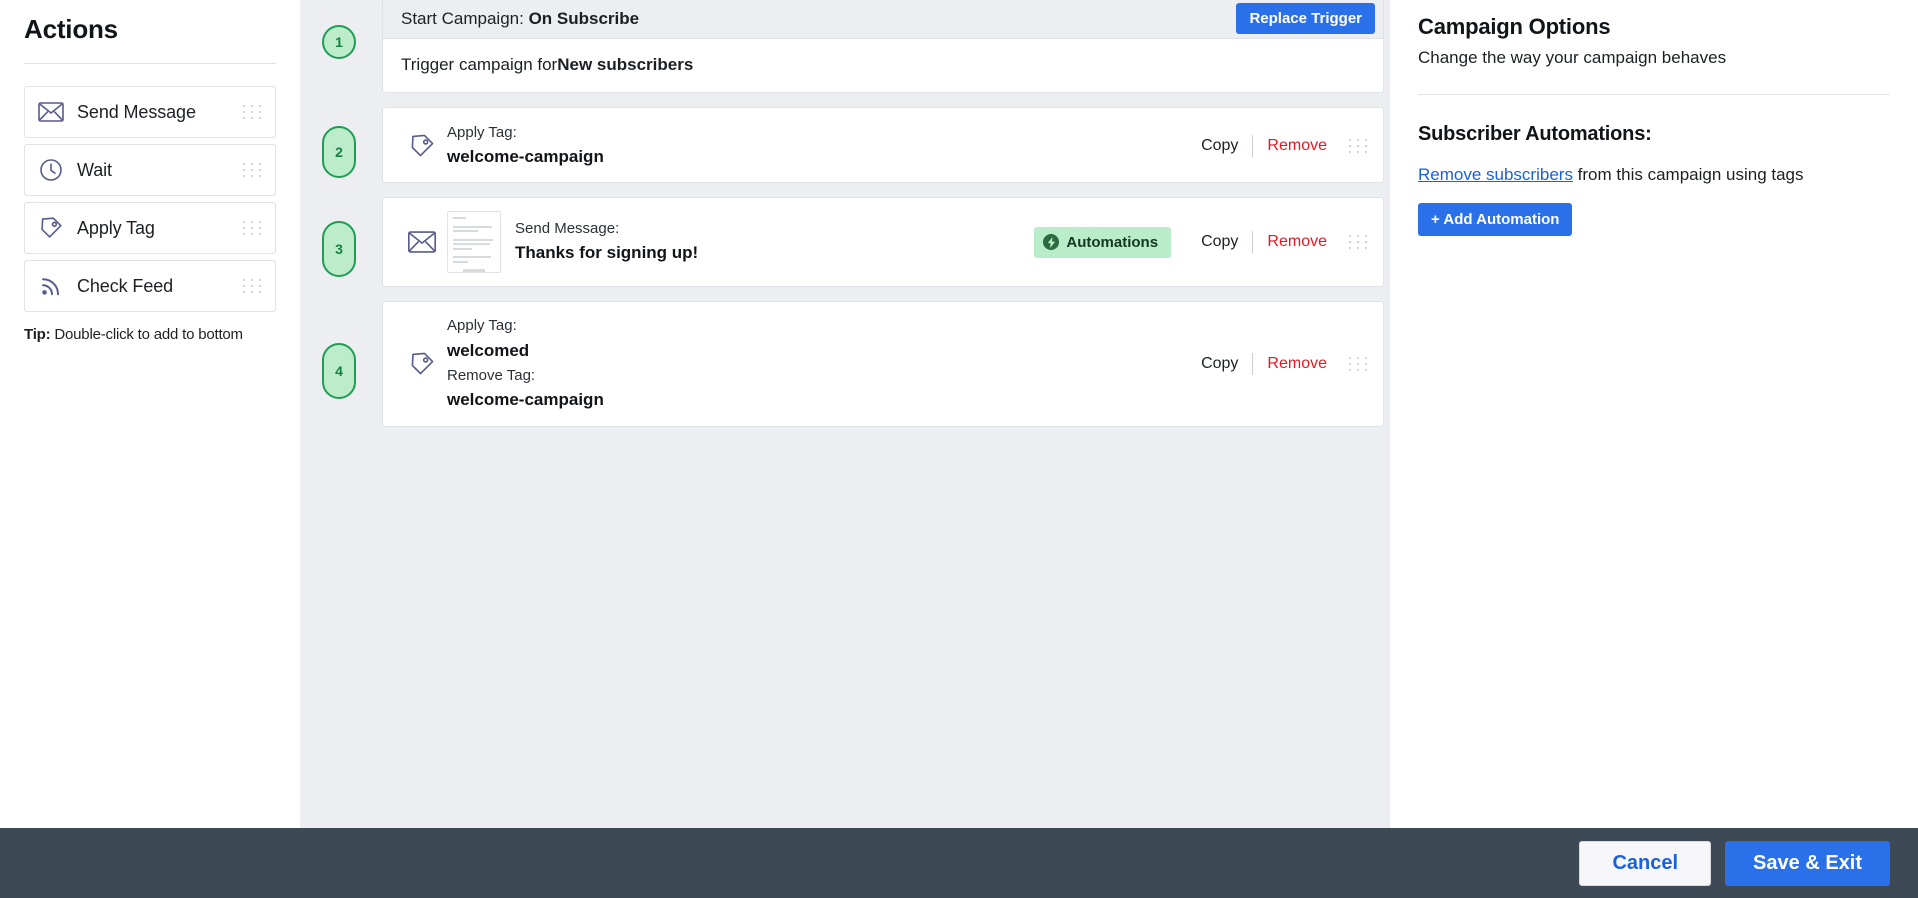 The image size is (1918, 898). Describe the element at coordinates (339, 42) in the screenshot. I see `step-number-badge: 1` at that location.